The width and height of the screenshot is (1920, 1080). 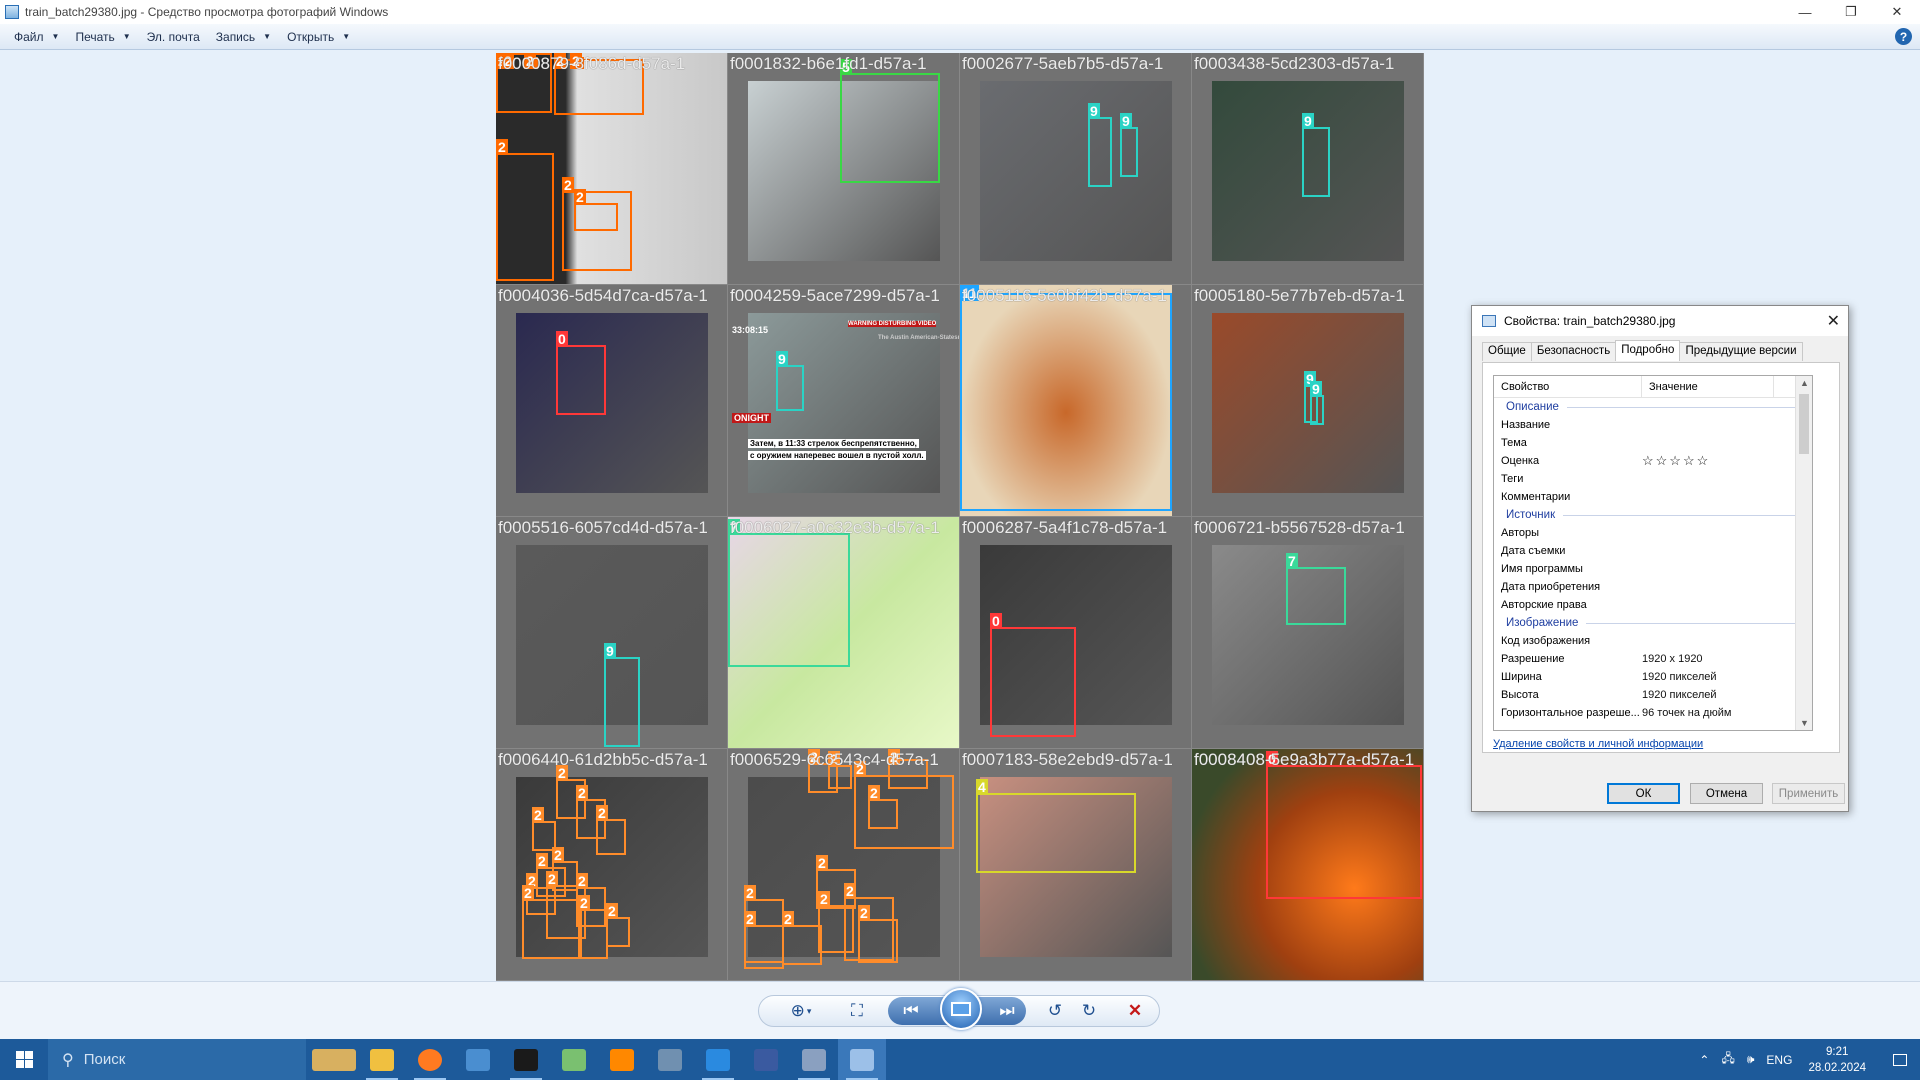 What do you see at coordinates (1740, 351) in the screenshot?
I see `tab-3: Предыдущие версии` at bounding box center [1740, 351].